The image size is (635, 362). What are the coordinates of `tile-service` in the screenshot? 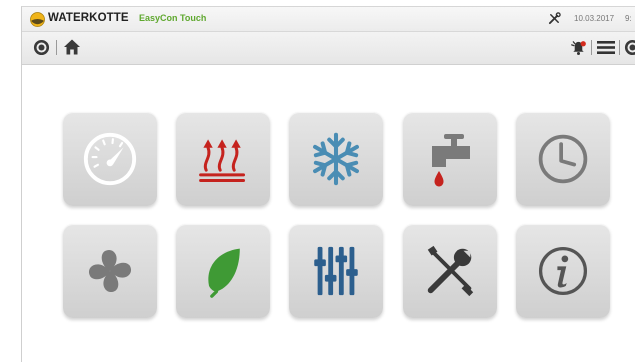 It's located at (450, 271).